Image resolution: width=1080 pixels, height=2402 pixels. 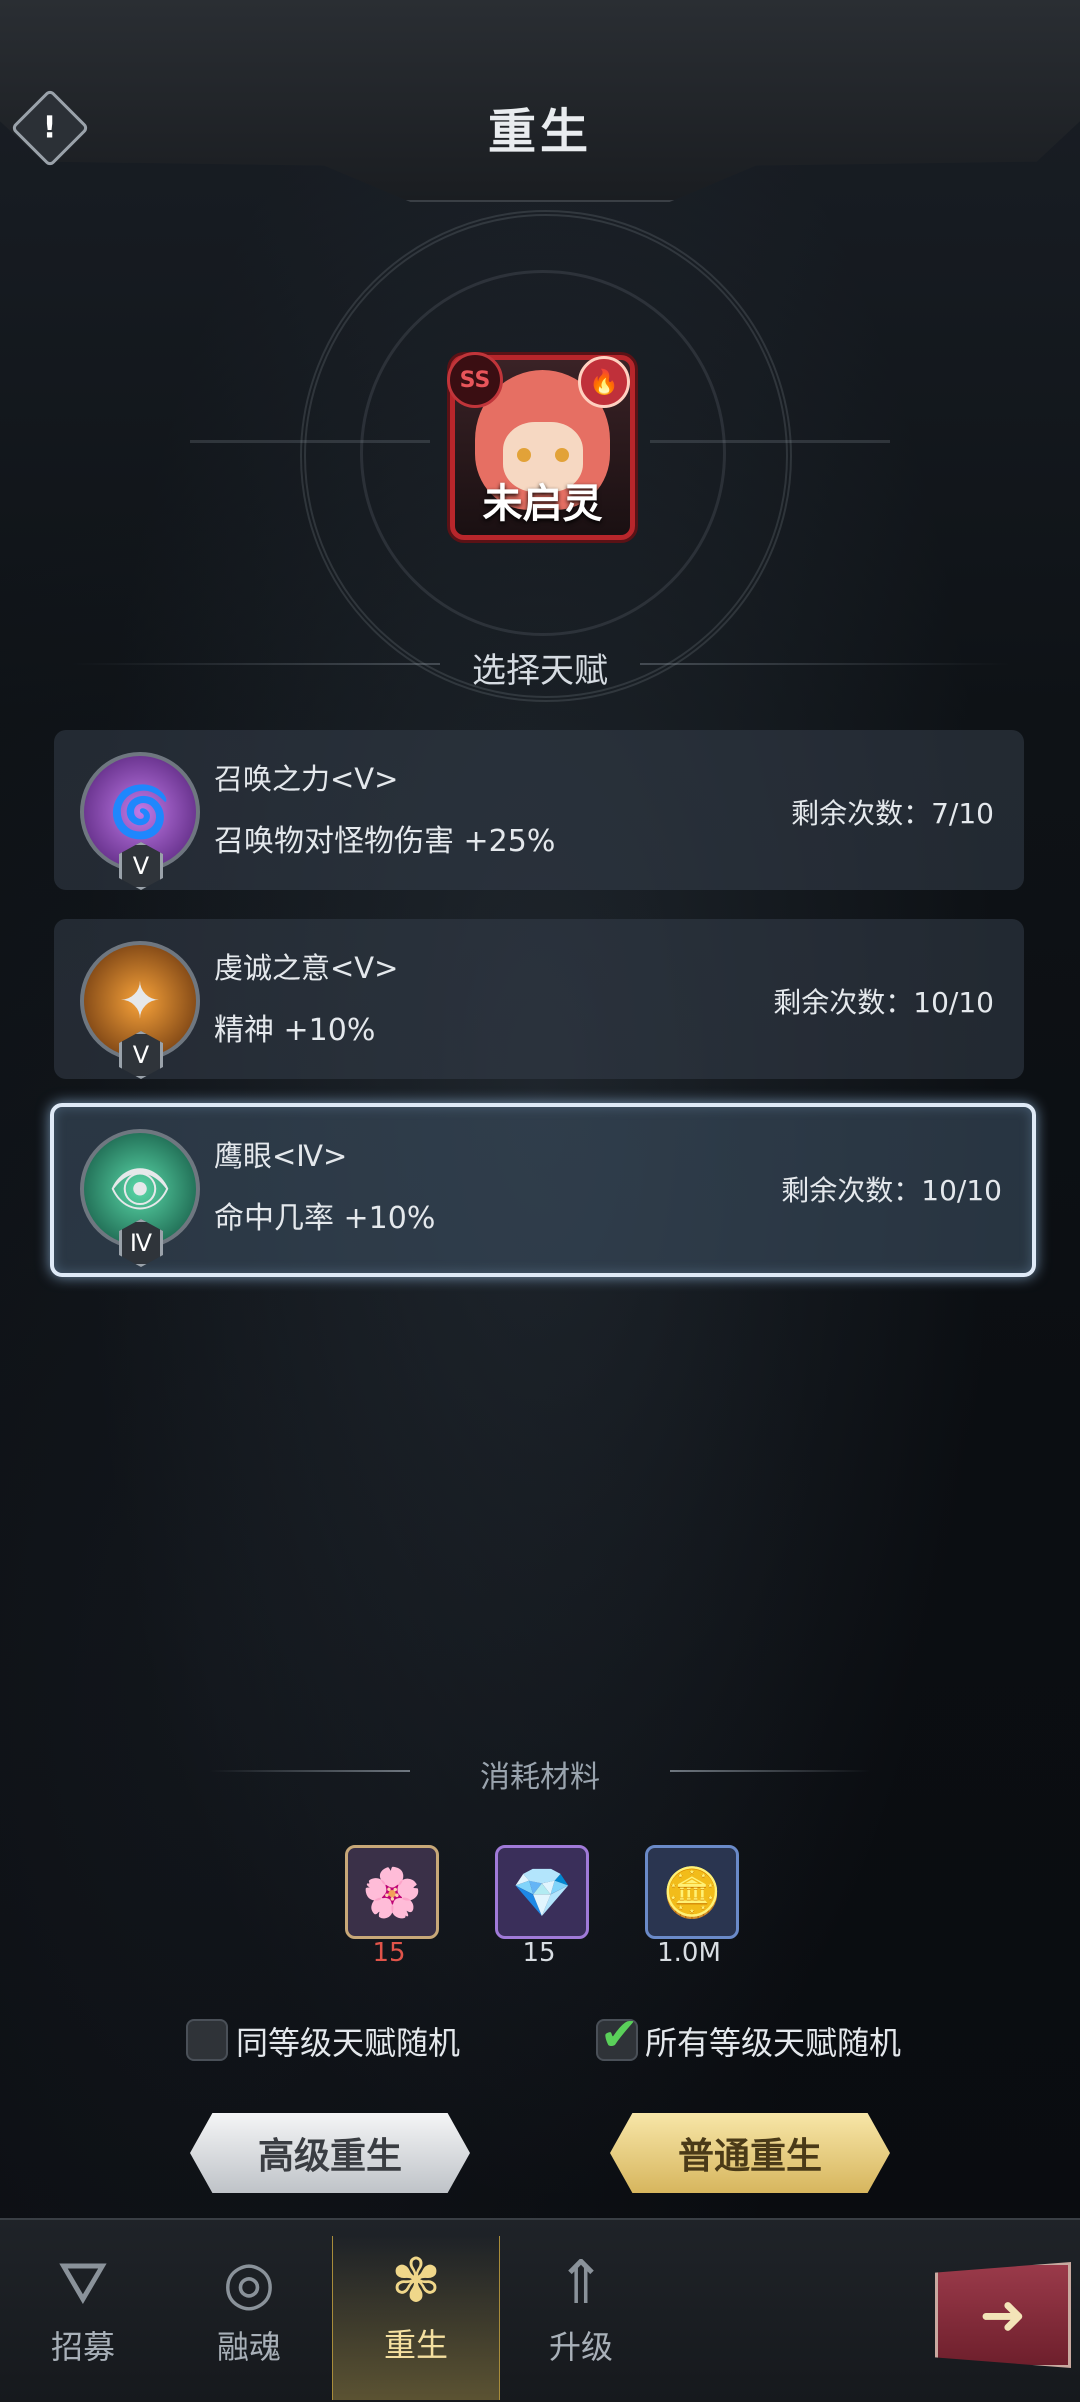 What do you see at coordinates (306, 968) in the screenshot?
I see `talent-name: 虔诚之意<Ⅴ>` at bounding box center [306, 968].